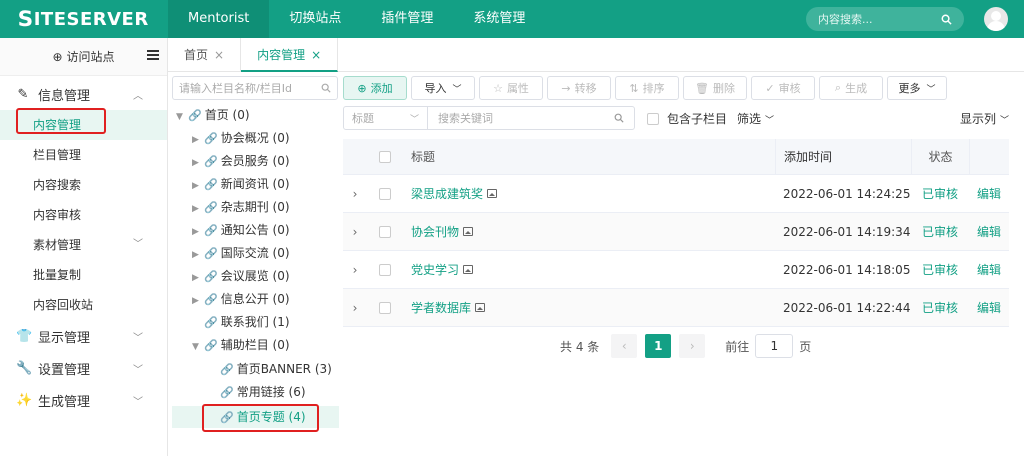  What do you see at coordinates (435, 231) in the screenshot?
I see `title-link: 协会刊物` at bounding box center [435, 231].